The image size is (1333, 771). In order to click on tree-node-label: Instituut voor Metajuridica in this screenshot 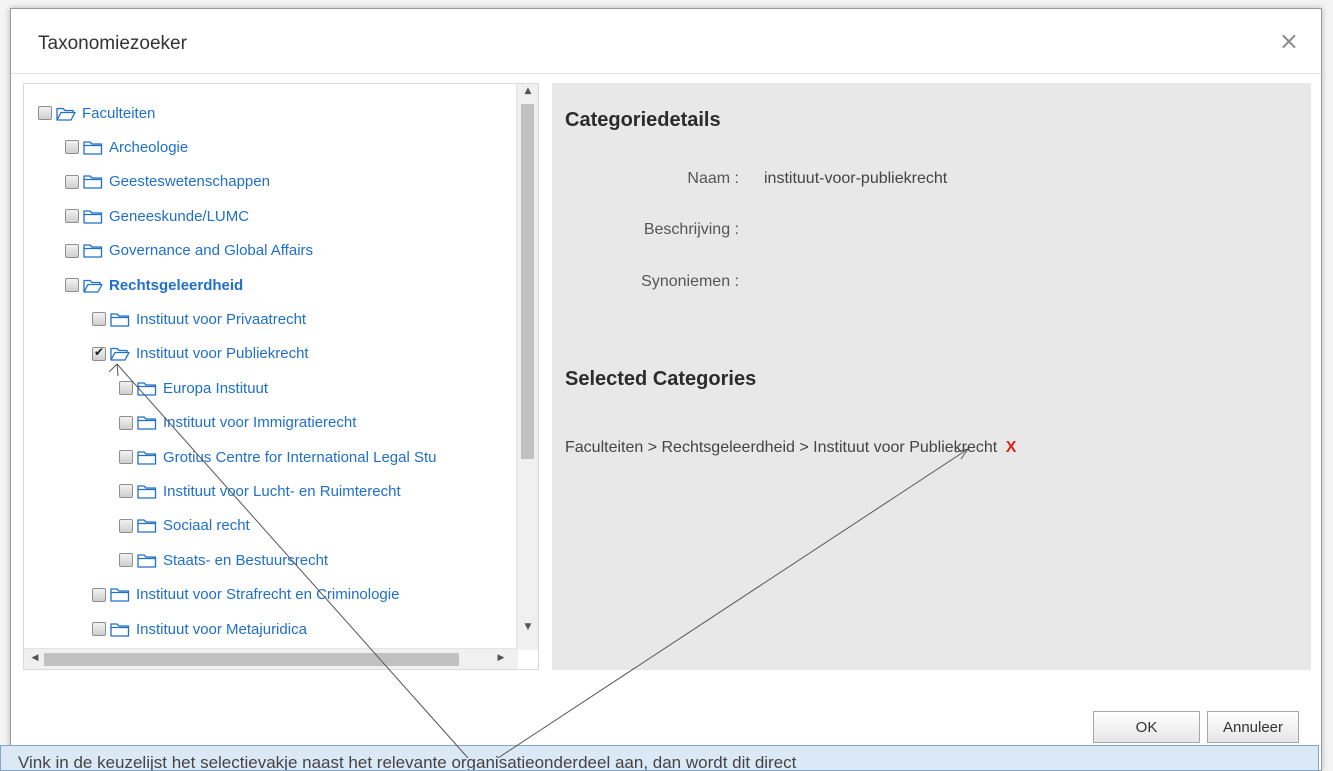, I will do `click(221, 629)`.